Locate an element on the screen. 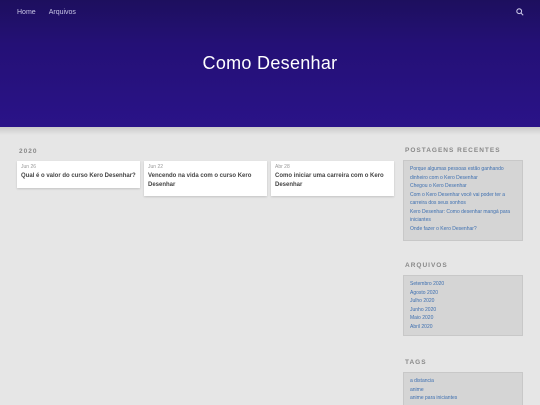 This screenshot has width=540, height=405. post-date: Abr 28 is located at coordinates (282, 167).